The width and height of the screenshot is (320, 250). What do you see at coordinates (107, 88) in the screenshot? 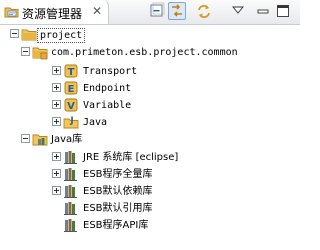
I see `tree-node-label: Endpoint` at bounding box center [107, 88].